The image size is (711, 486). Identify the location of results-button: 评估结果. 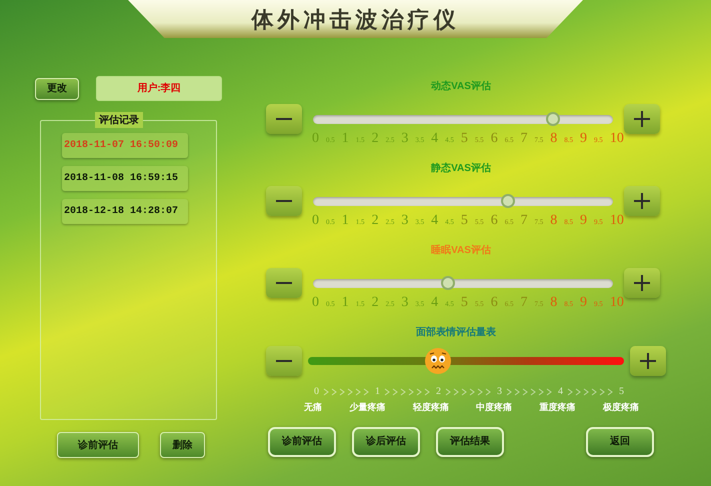
(470, 441).